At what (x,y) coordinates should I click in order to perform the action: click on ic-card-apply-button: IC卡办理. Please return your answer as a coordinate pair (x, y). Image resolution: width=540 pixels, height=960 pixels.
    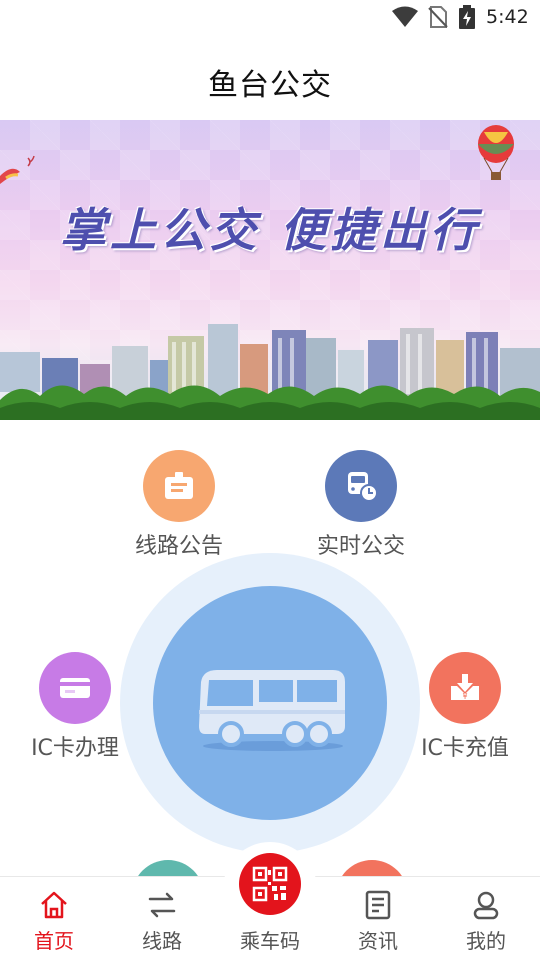
    Looking at the image, I should click on (75, 707).